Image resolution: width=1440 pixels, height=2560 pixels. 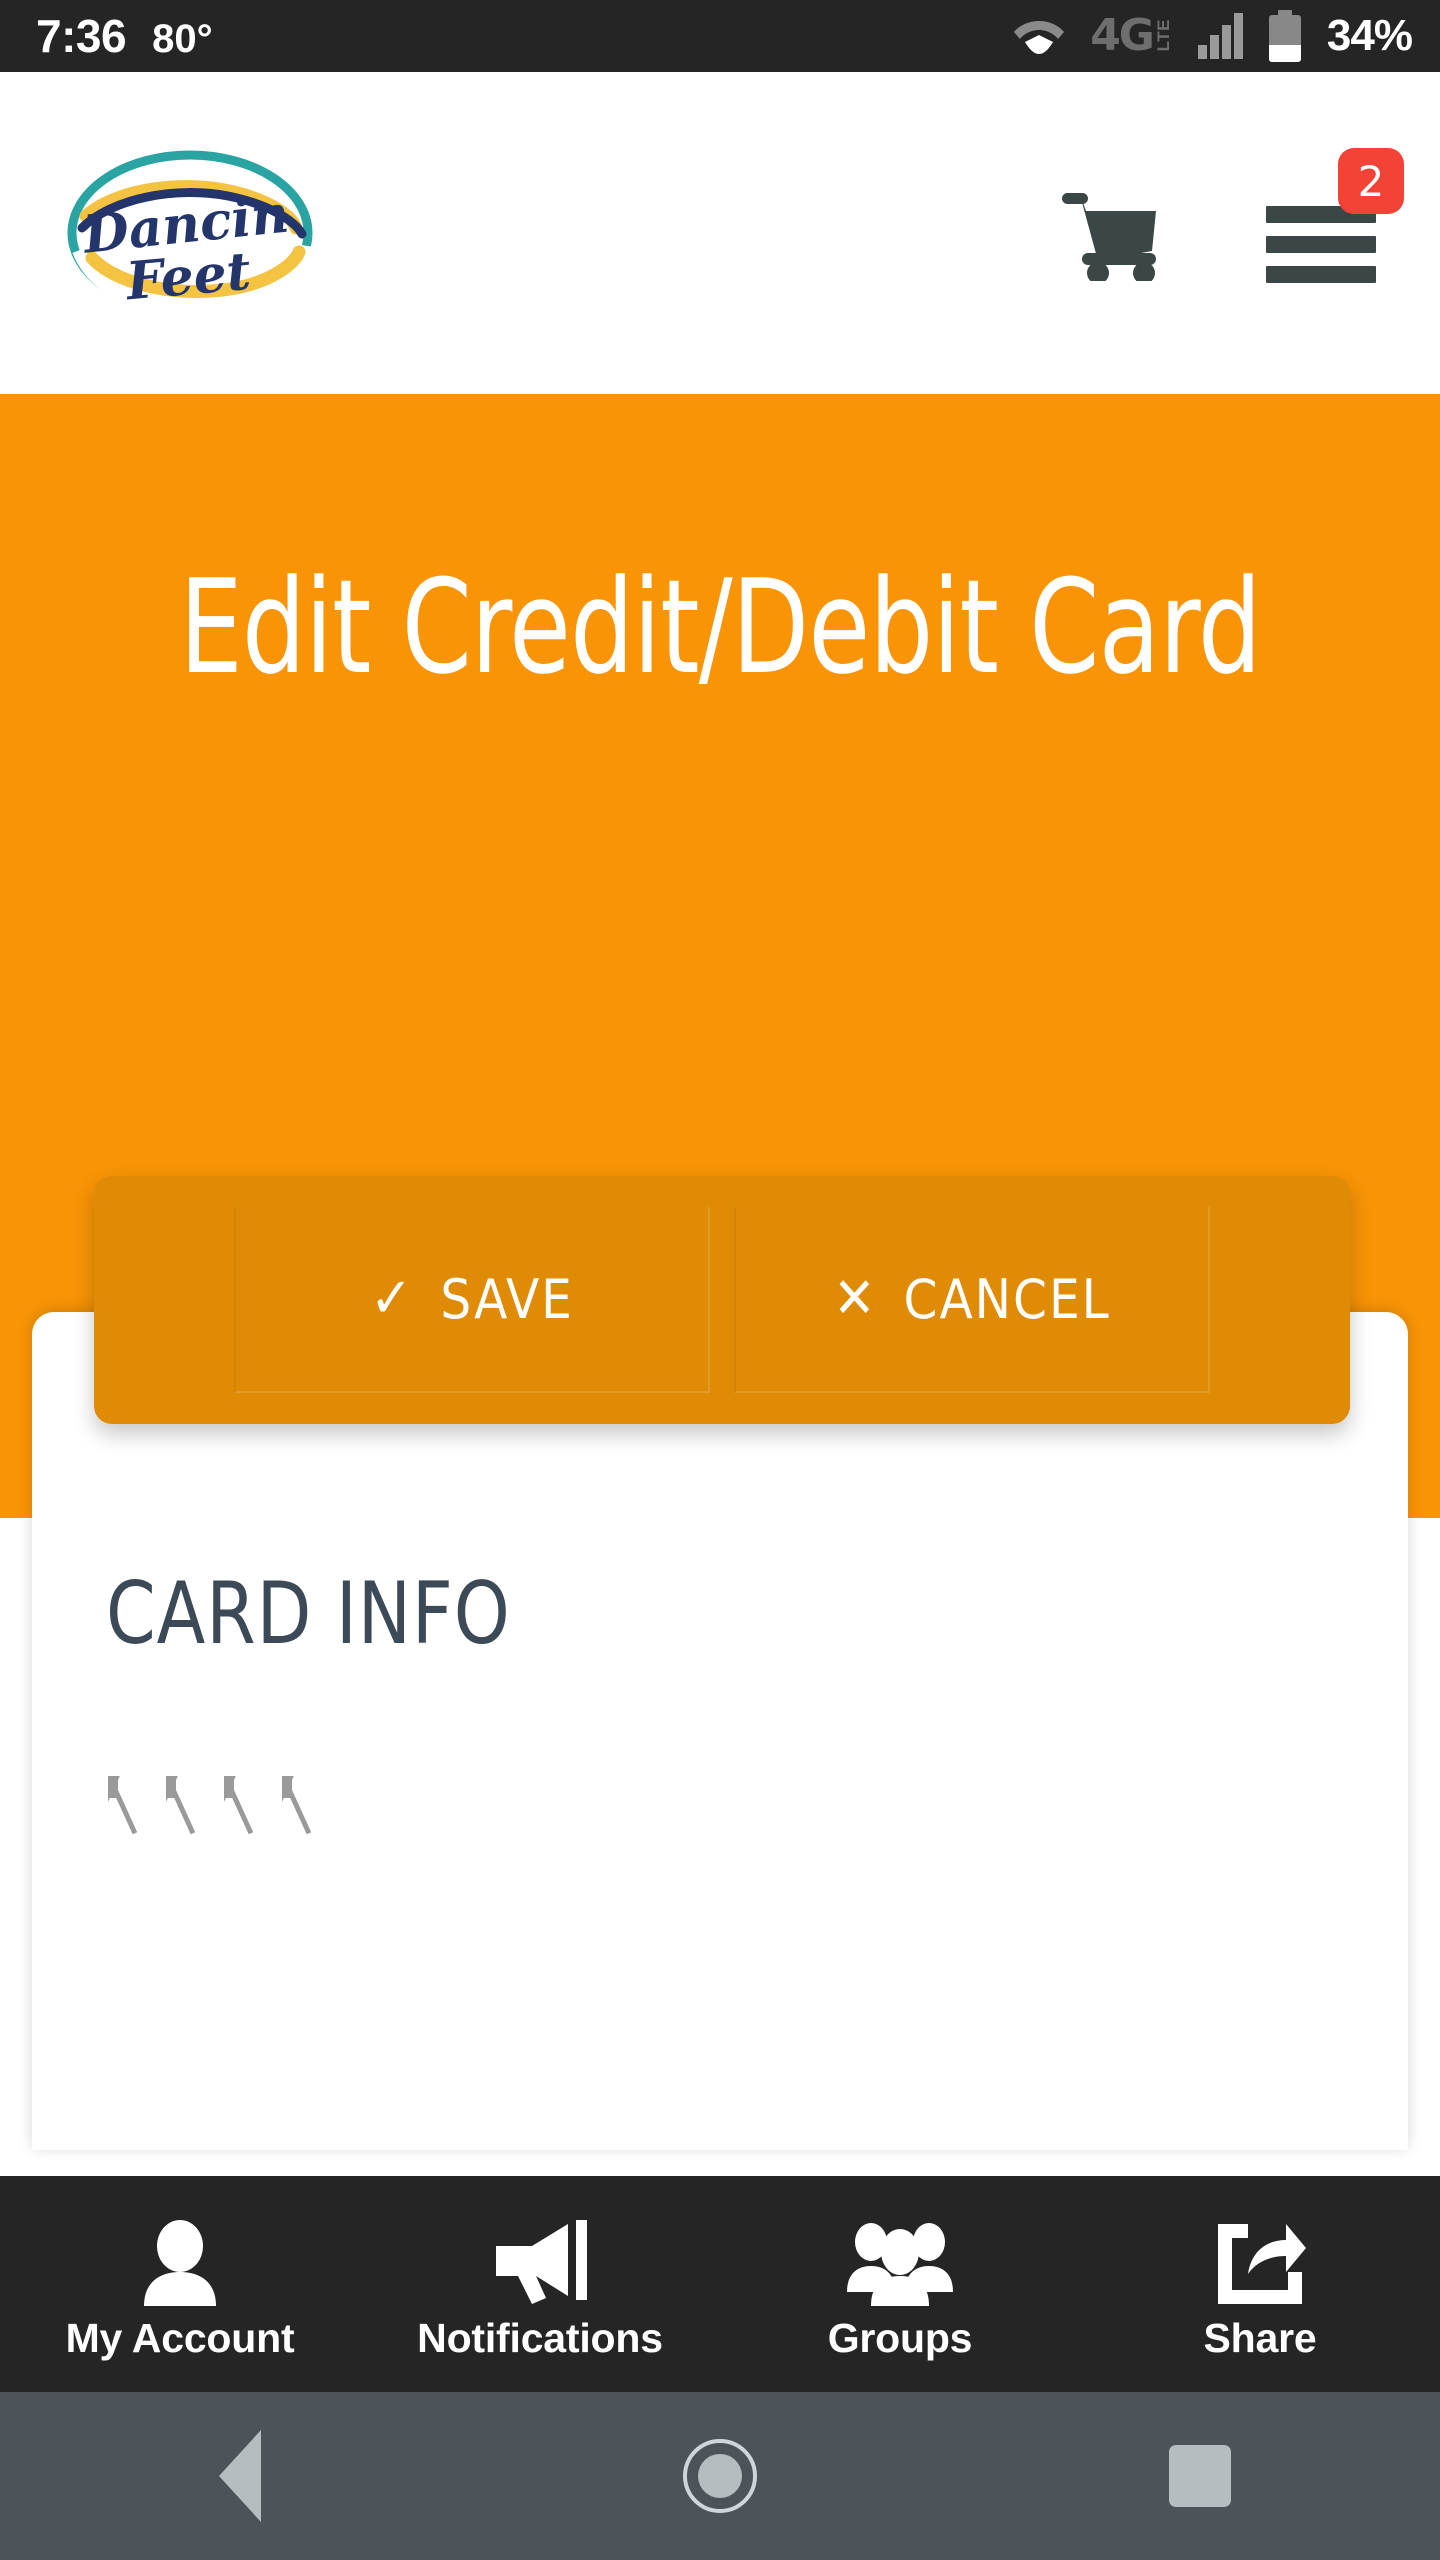 What do you see at coordinates (1039, 36) in the screenshot?
I see `wifi-icon` at bounding box center [1039, 36].